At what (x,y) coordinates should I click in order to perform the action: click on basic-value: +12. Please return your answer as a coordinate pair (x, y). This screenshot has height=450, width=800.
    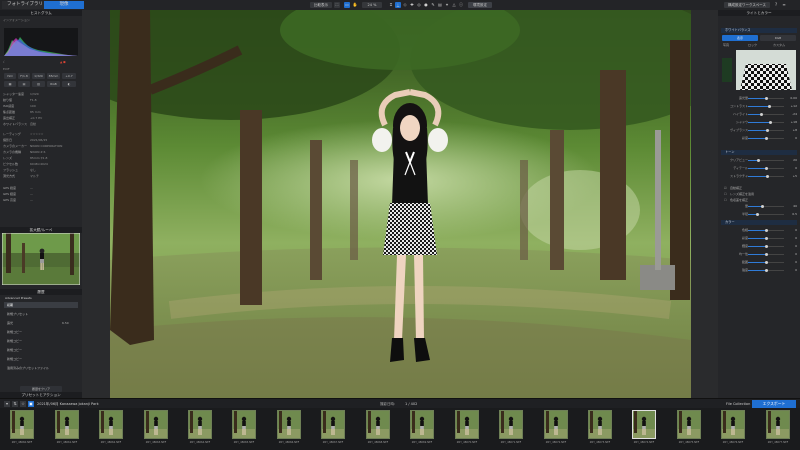
    Looking at the image, I should click on (792, 106).